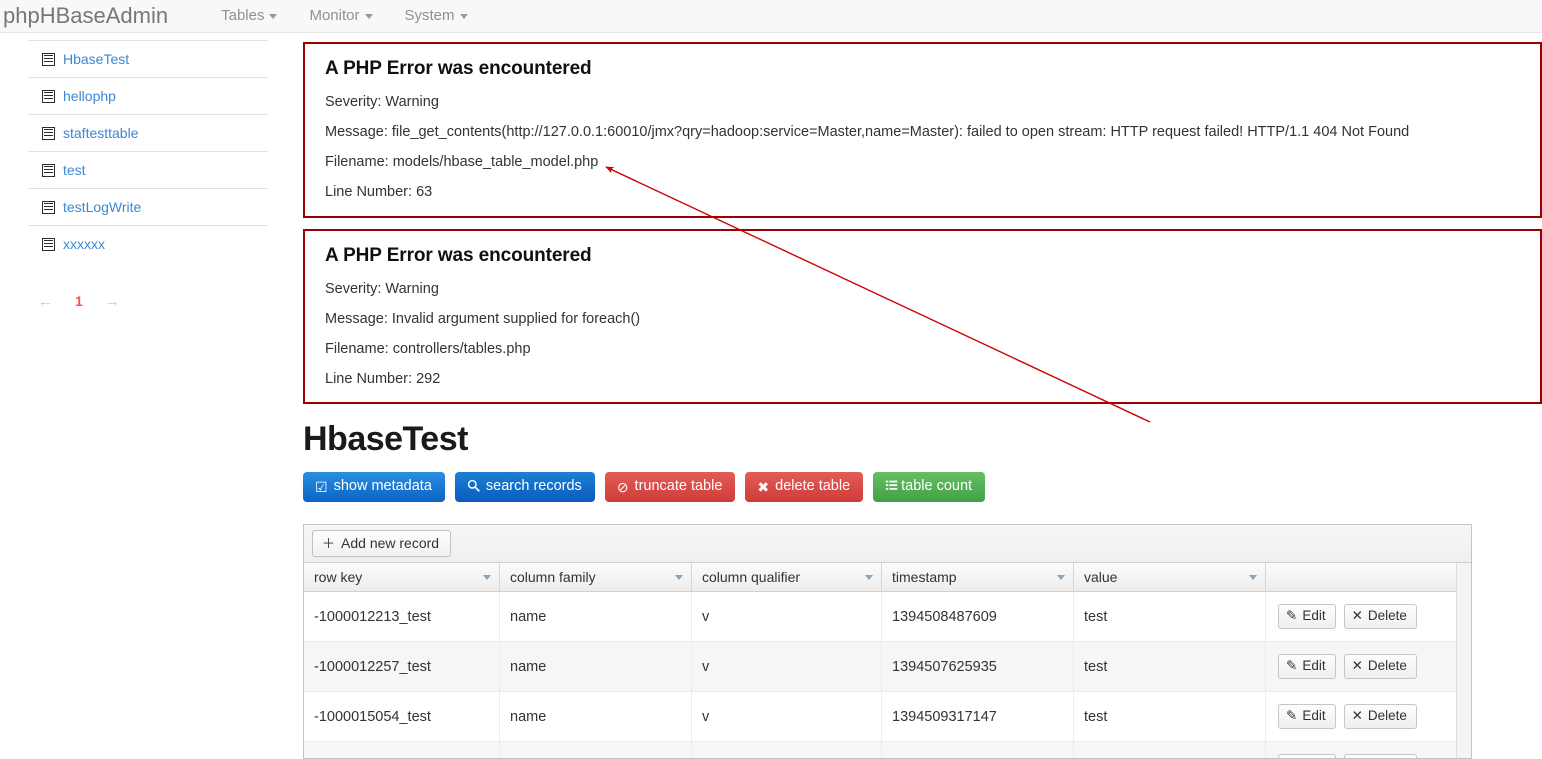 This screenshot has width=1542, height=759. Describe the element at coordinates (813, 486) in the screenshot. I see `delete-table-label: delete table` at that location.